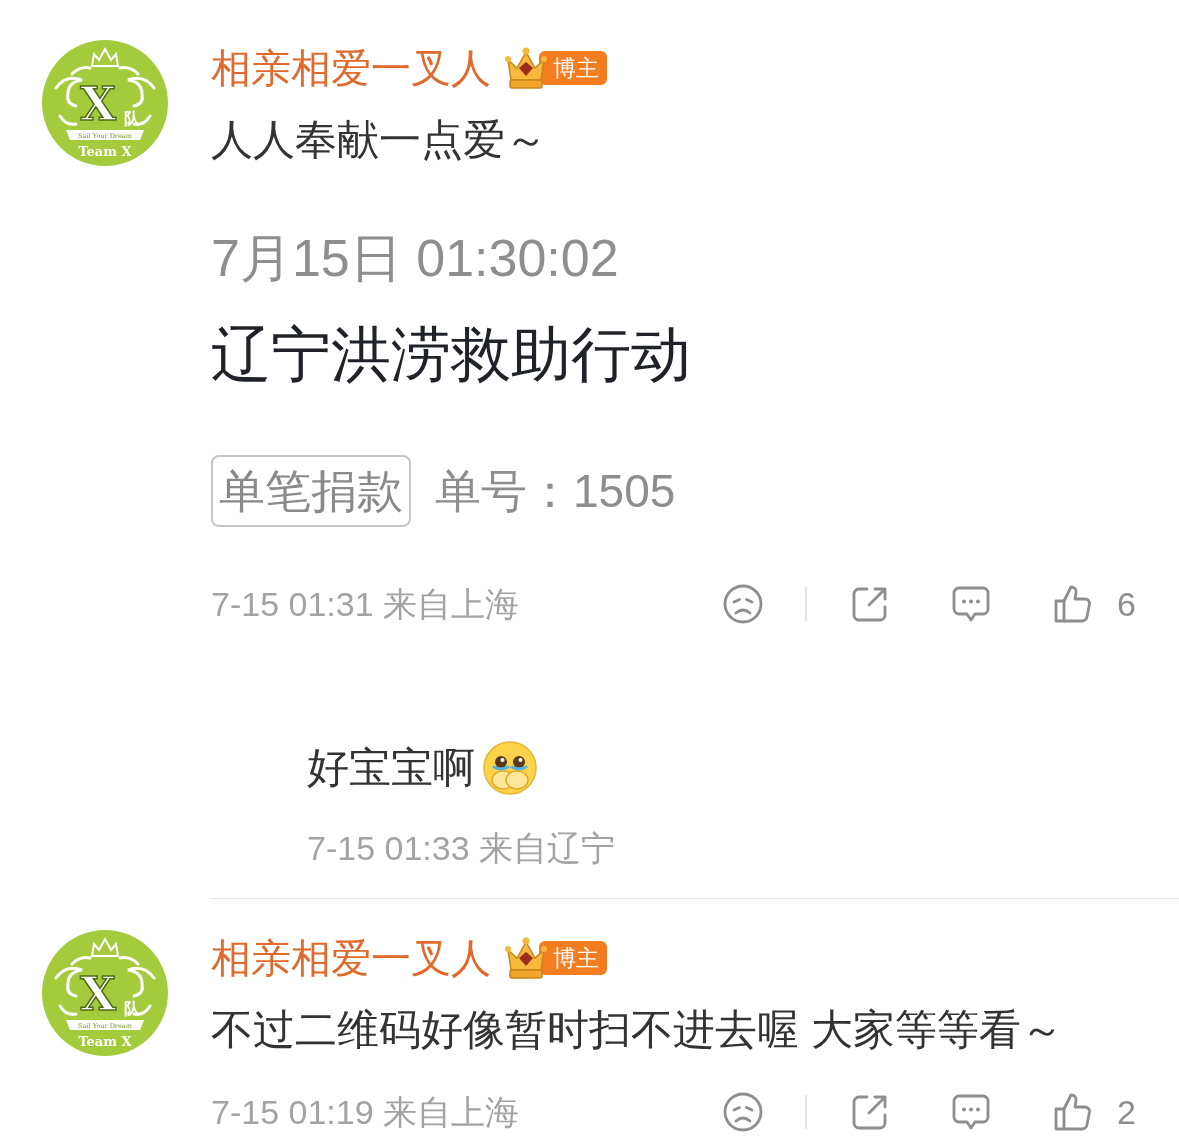 This screenshot has width=1179, height=1146. What do you see at coordinates (1126, 1112) in the screenshot?
I see `like-count: 2` at bounding box center [1126, 1112].